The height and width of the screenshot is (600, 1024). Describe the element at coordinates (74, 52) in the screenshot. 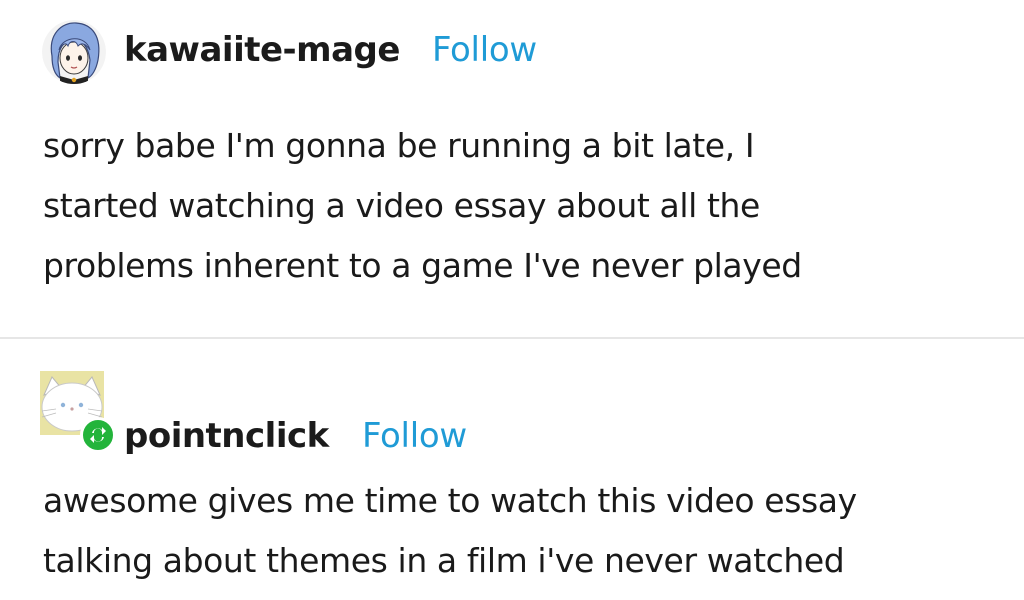

I see `anime-avatar-blue-hair-icon` at that location.